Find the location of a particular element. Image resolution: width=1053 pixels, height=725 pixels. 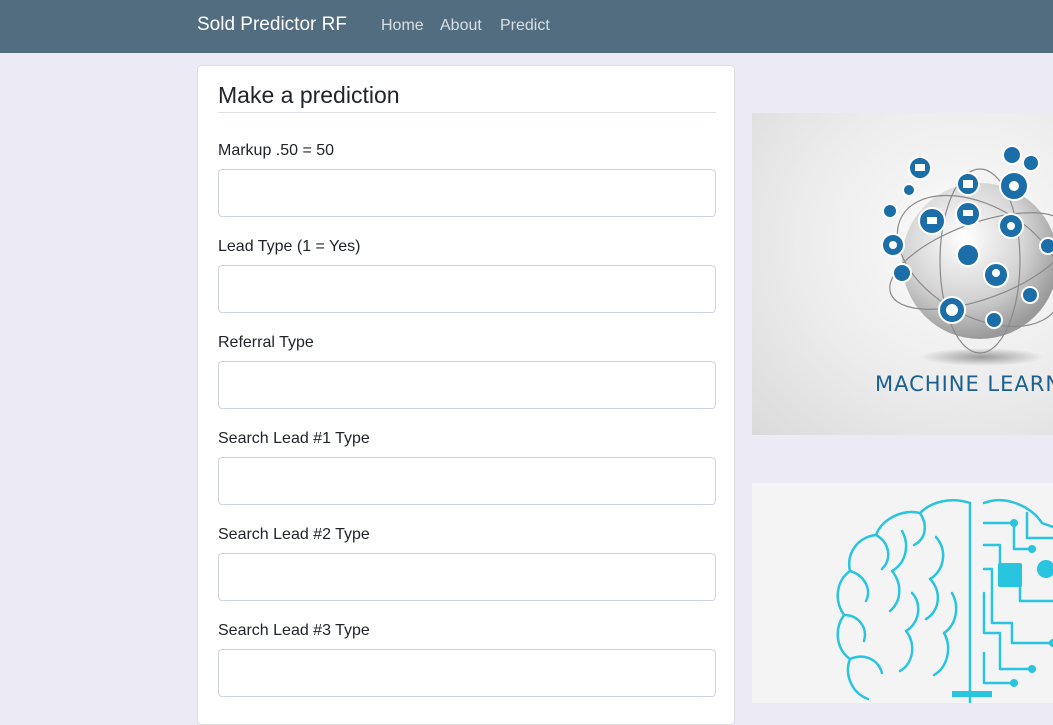

title-divider is located at coordinates (467, 112).